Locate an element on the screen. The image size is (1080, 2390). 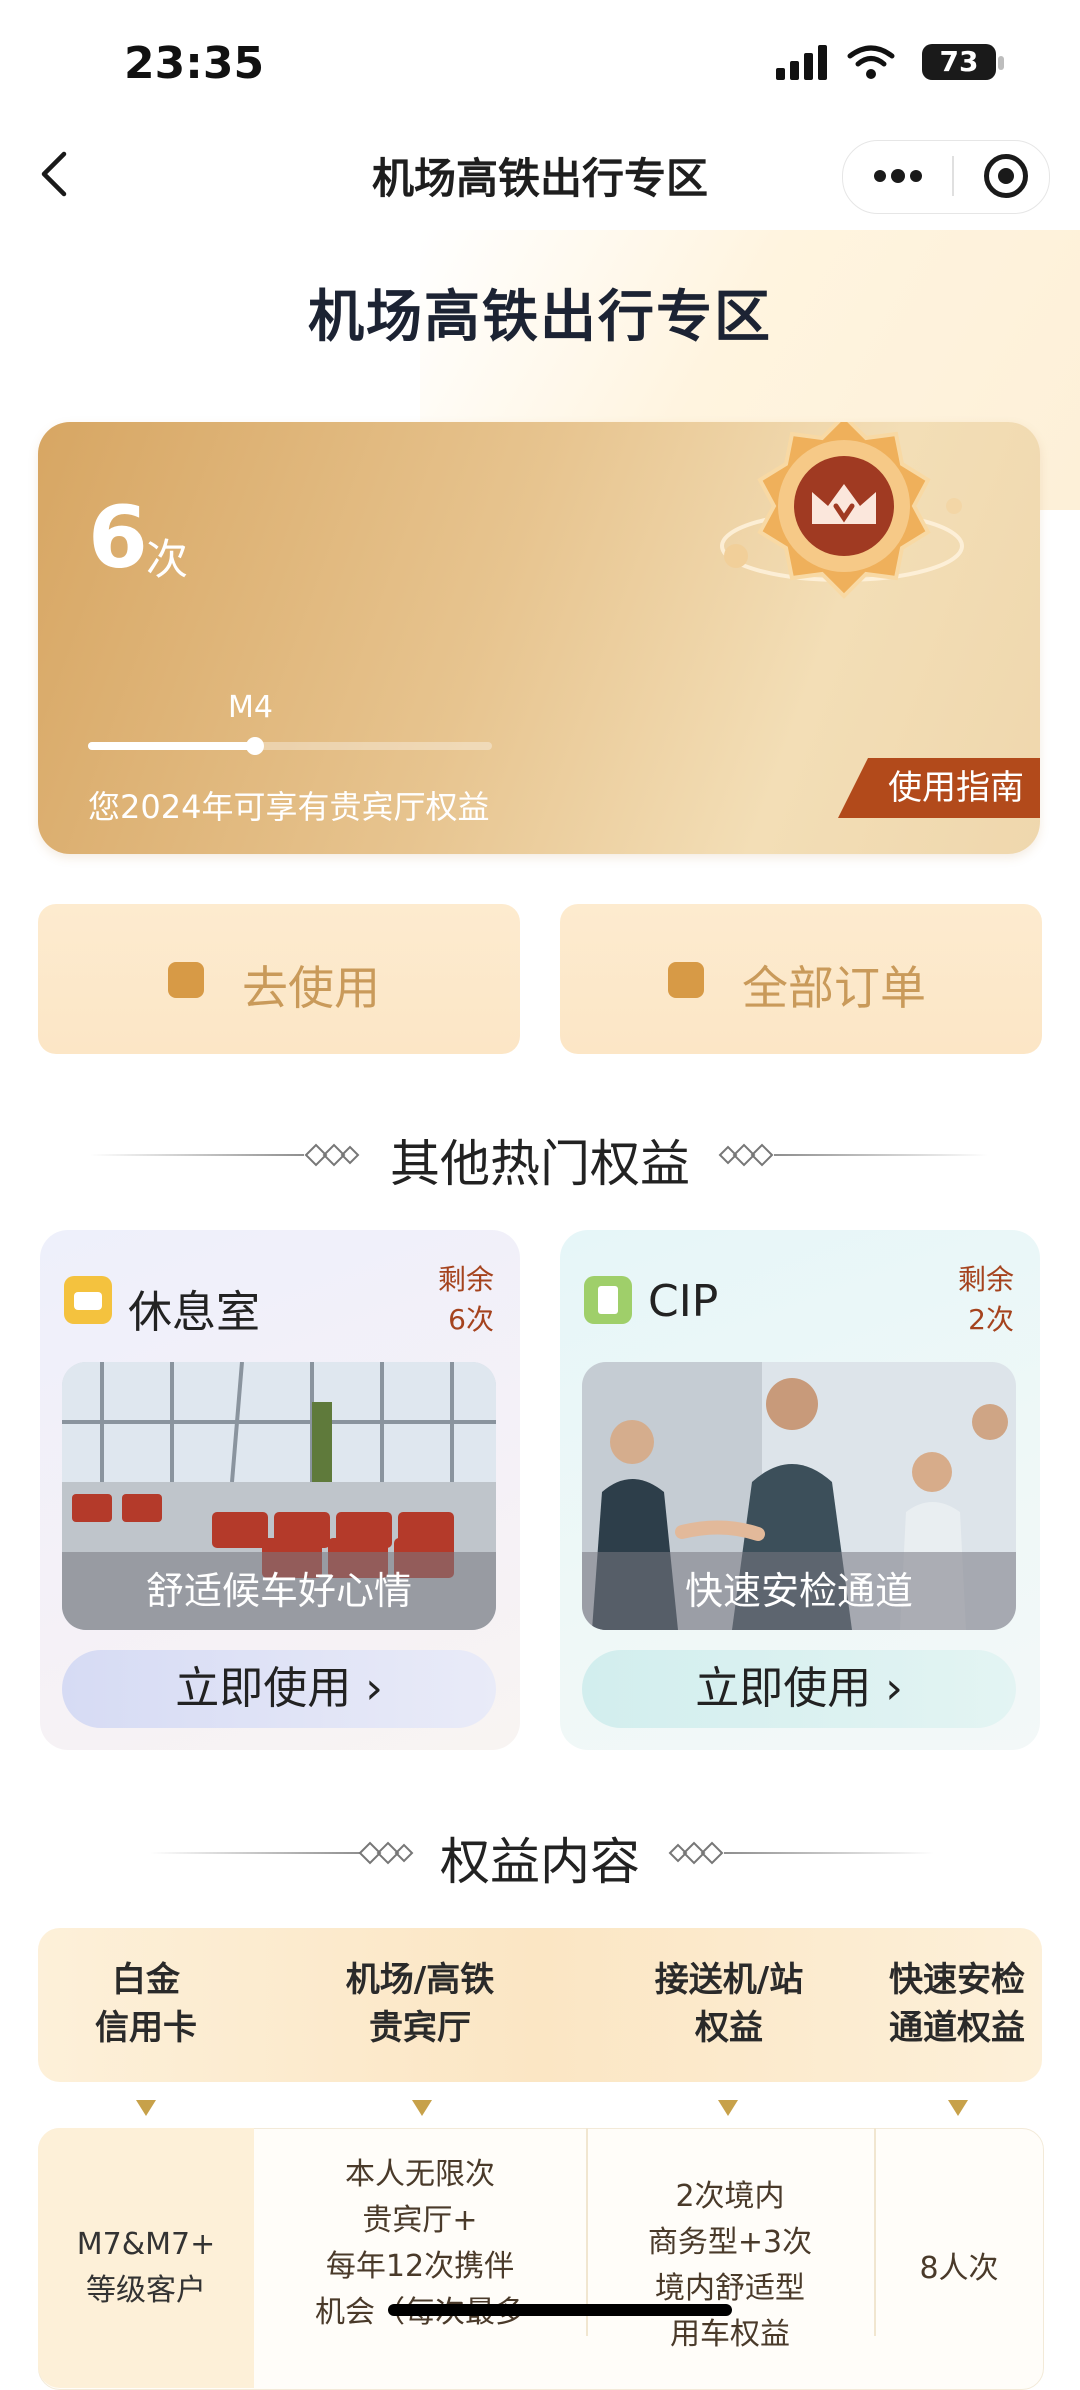
usage-guide-button: 使用指南 is located at coordinates (939, 788).